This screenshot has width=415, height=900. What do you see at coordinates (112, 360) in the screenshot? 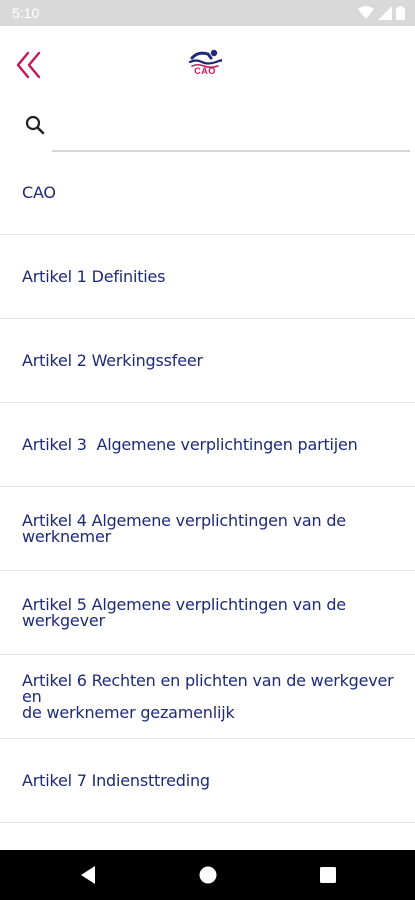
I see `list-item-label: Artikel 2 Werkingssfeer` at bounding box center [112, 360].